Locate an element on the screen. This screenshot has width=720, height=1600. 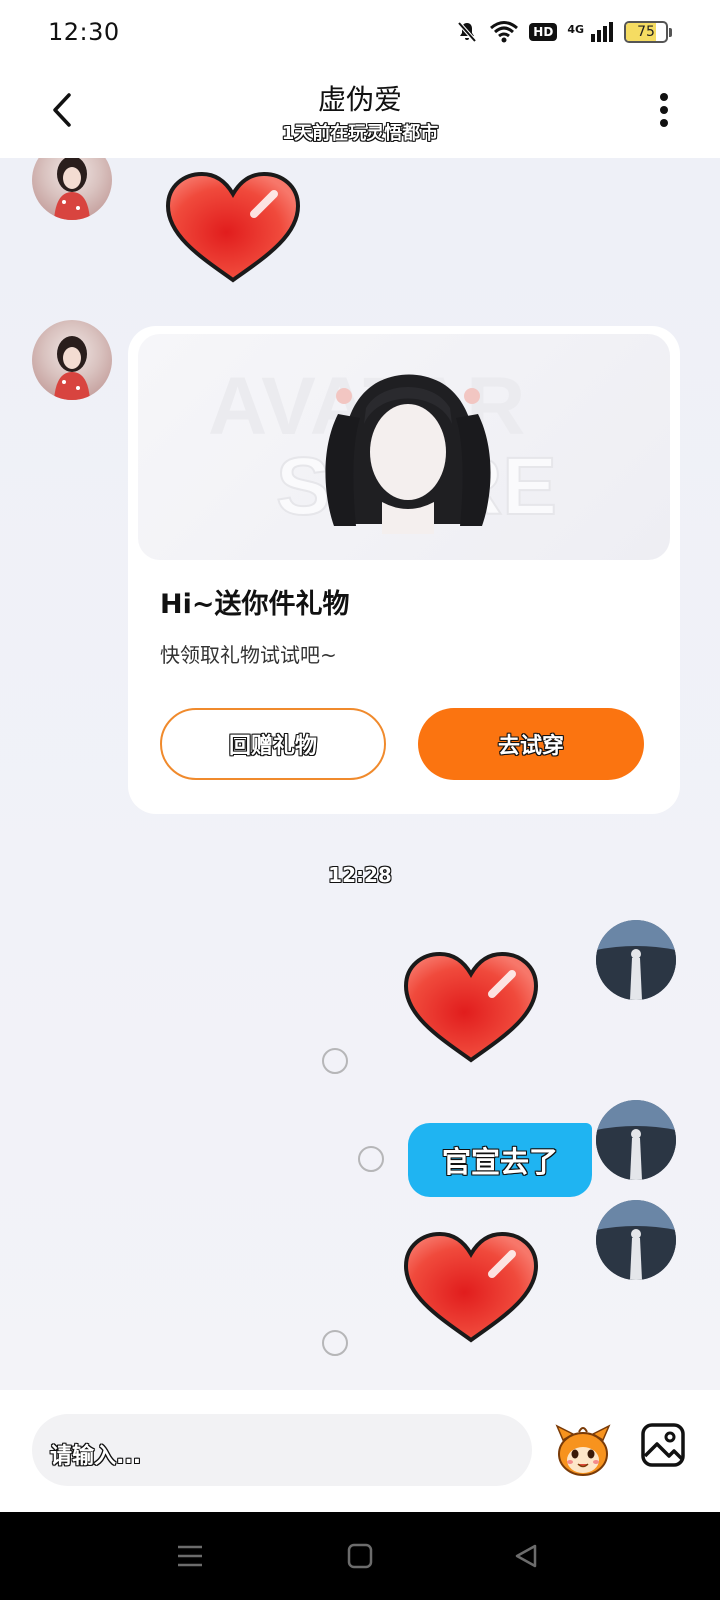
bell-muted-icon is located at coordinates (467, 32).